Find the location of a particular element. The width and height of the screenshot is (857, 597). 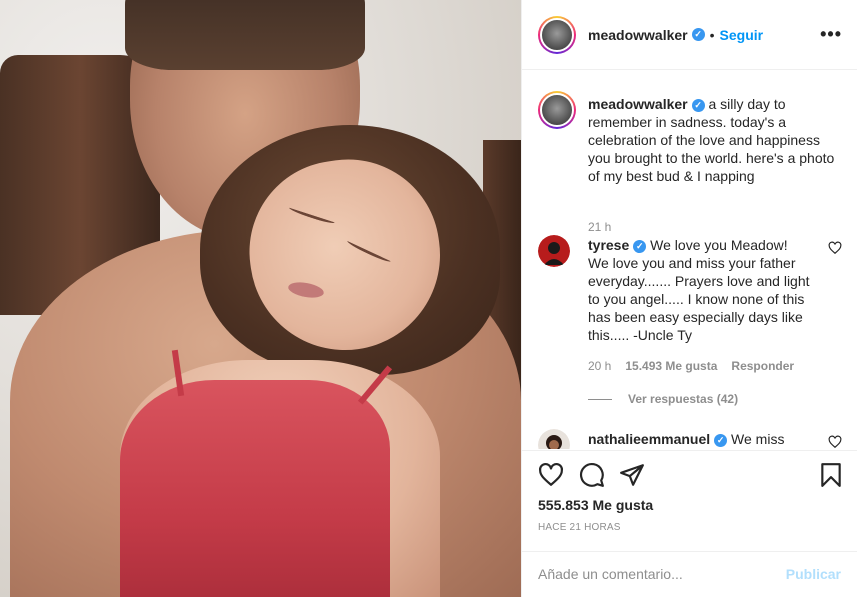

header-user-info: meadowwalker ✓ • Seguir is located at coordinates (675, 35).